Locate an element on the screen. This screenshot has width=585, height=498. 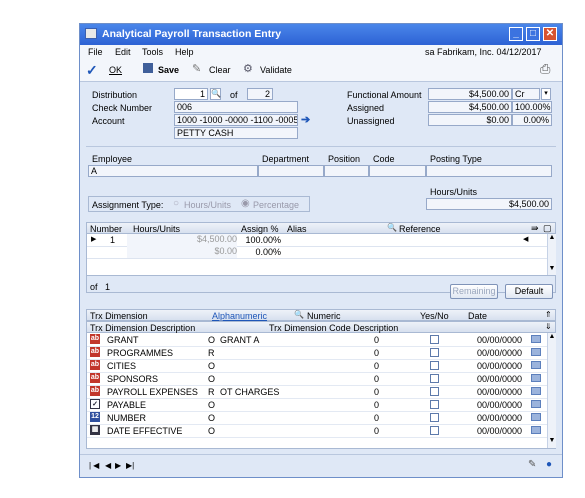
validate-button: Validate is located at coordinates (276, 70).